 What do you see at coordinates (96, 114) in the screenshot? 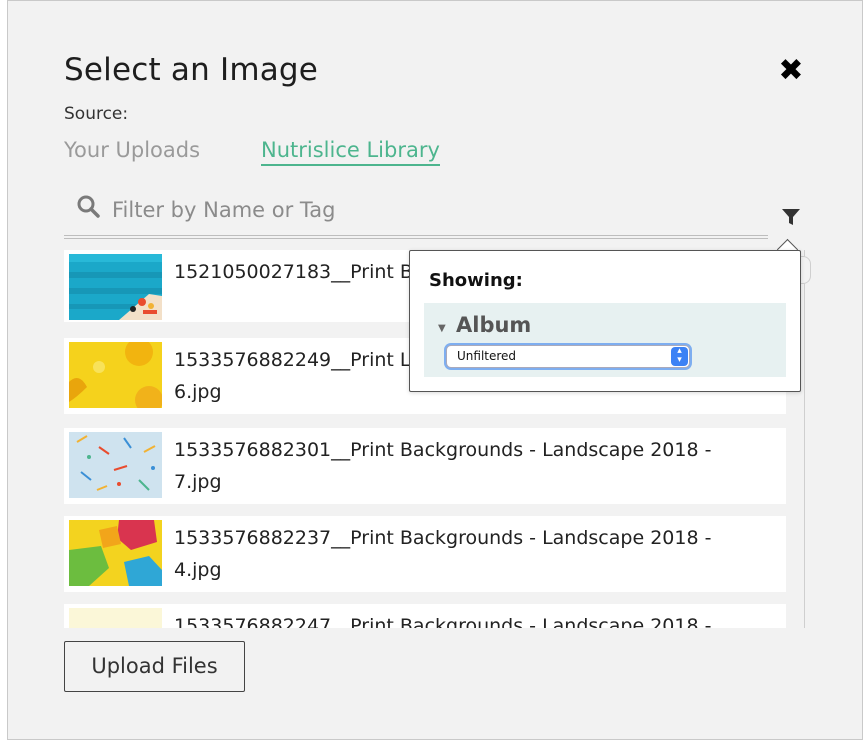
I see `source-label: Source:` at bounding box center [96, 114].